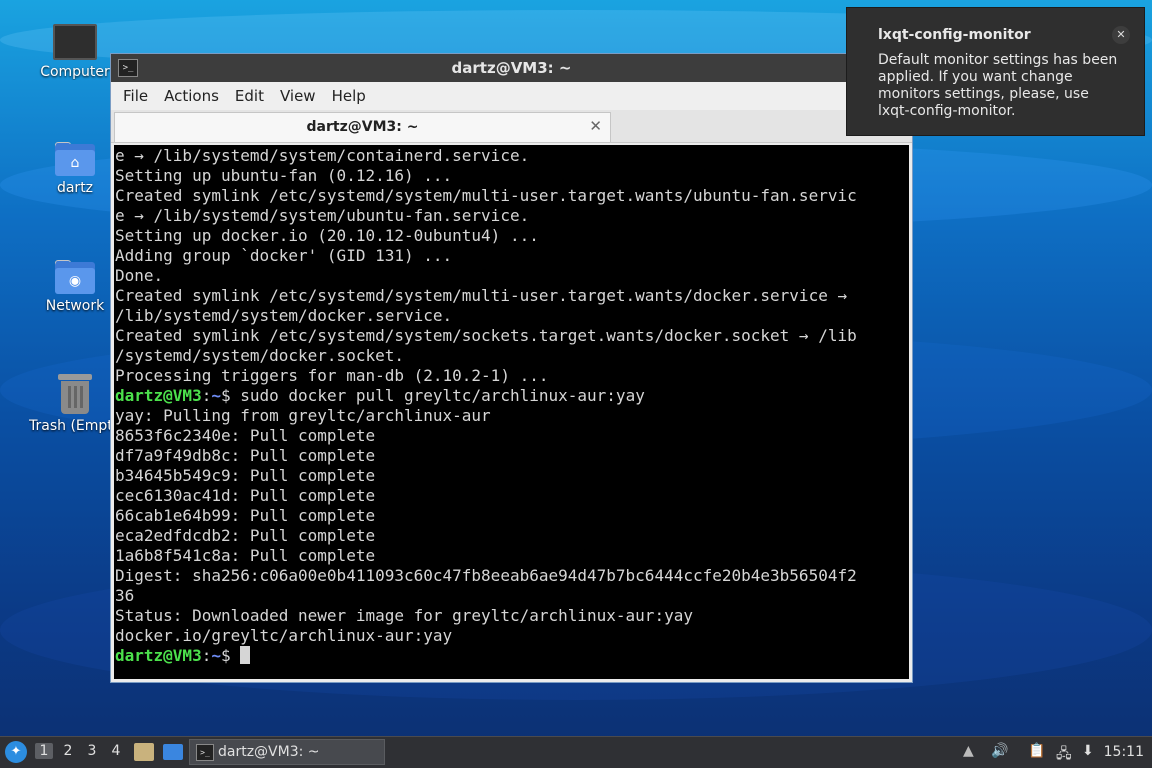  What do you see at coordinates (284, 315) in the screenshot?
I see `terminal-line: /lib/systemd/system/docker.service.` at bounding box center [284, 315].